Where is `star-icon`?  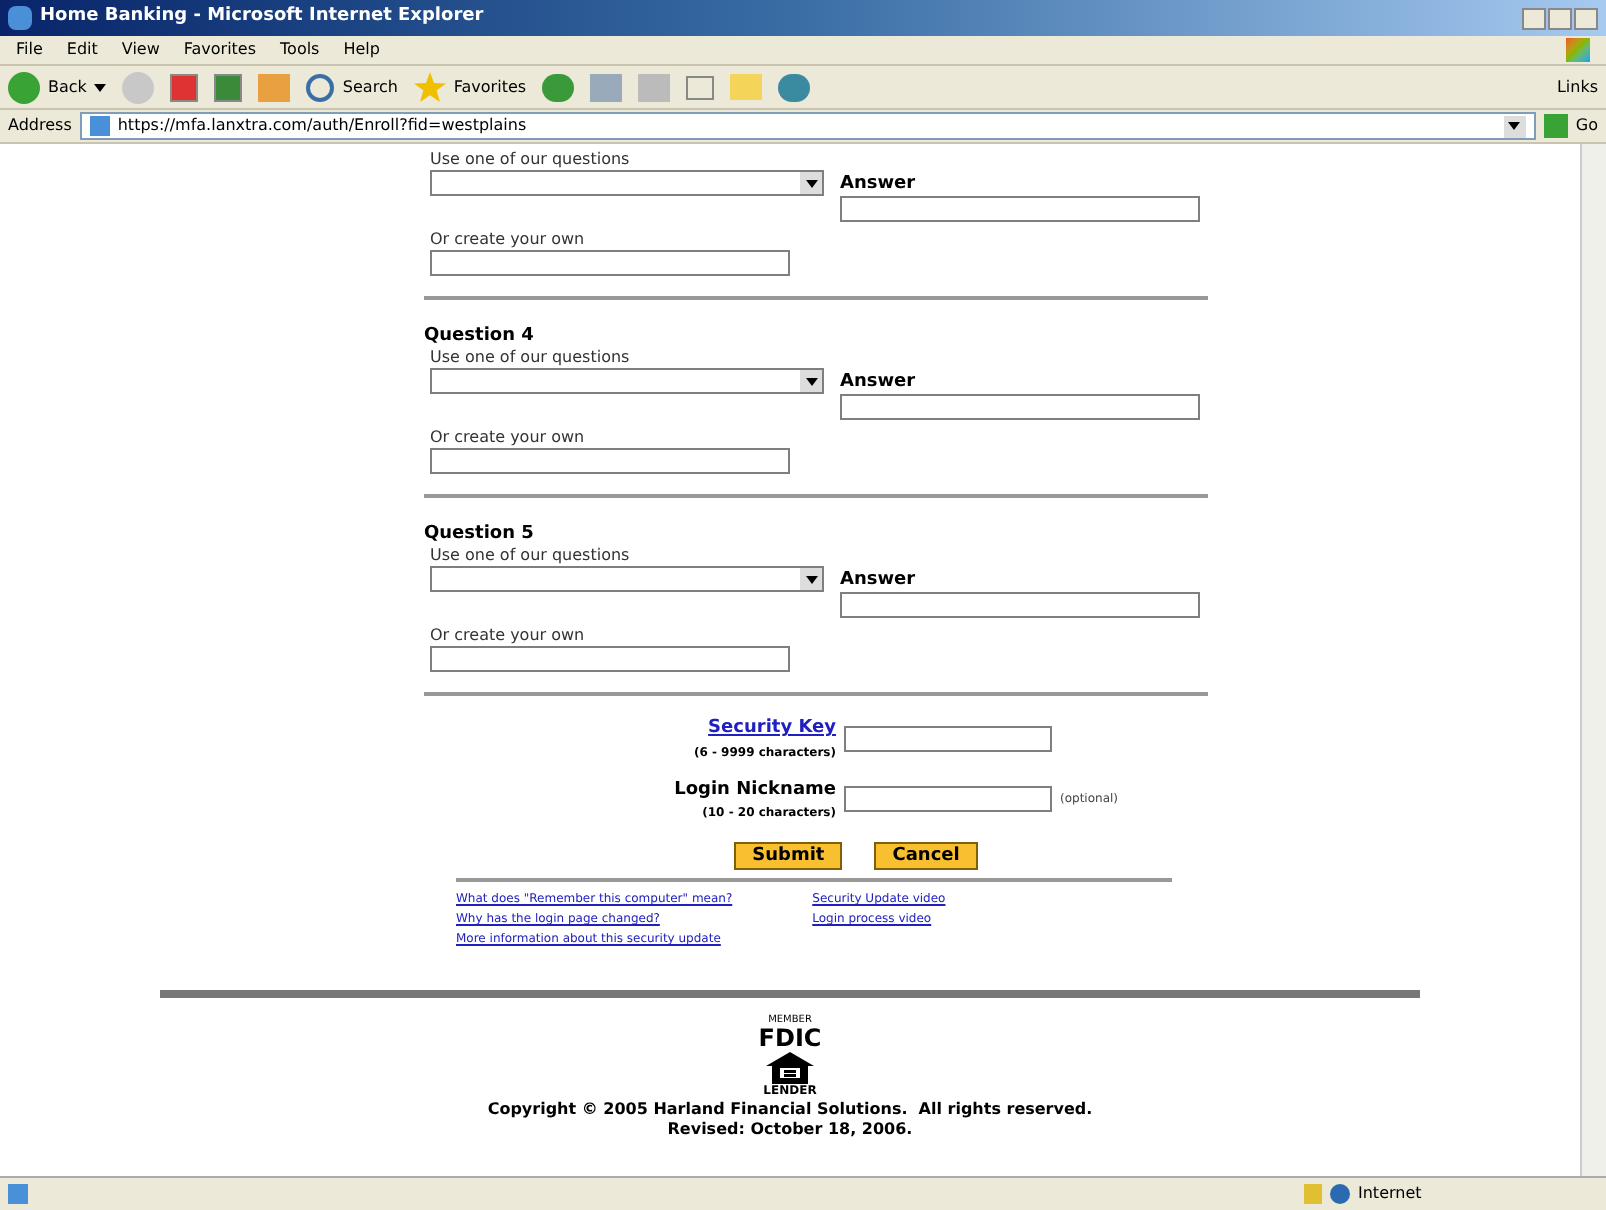 star-icon is located at coordinates (429, 87).